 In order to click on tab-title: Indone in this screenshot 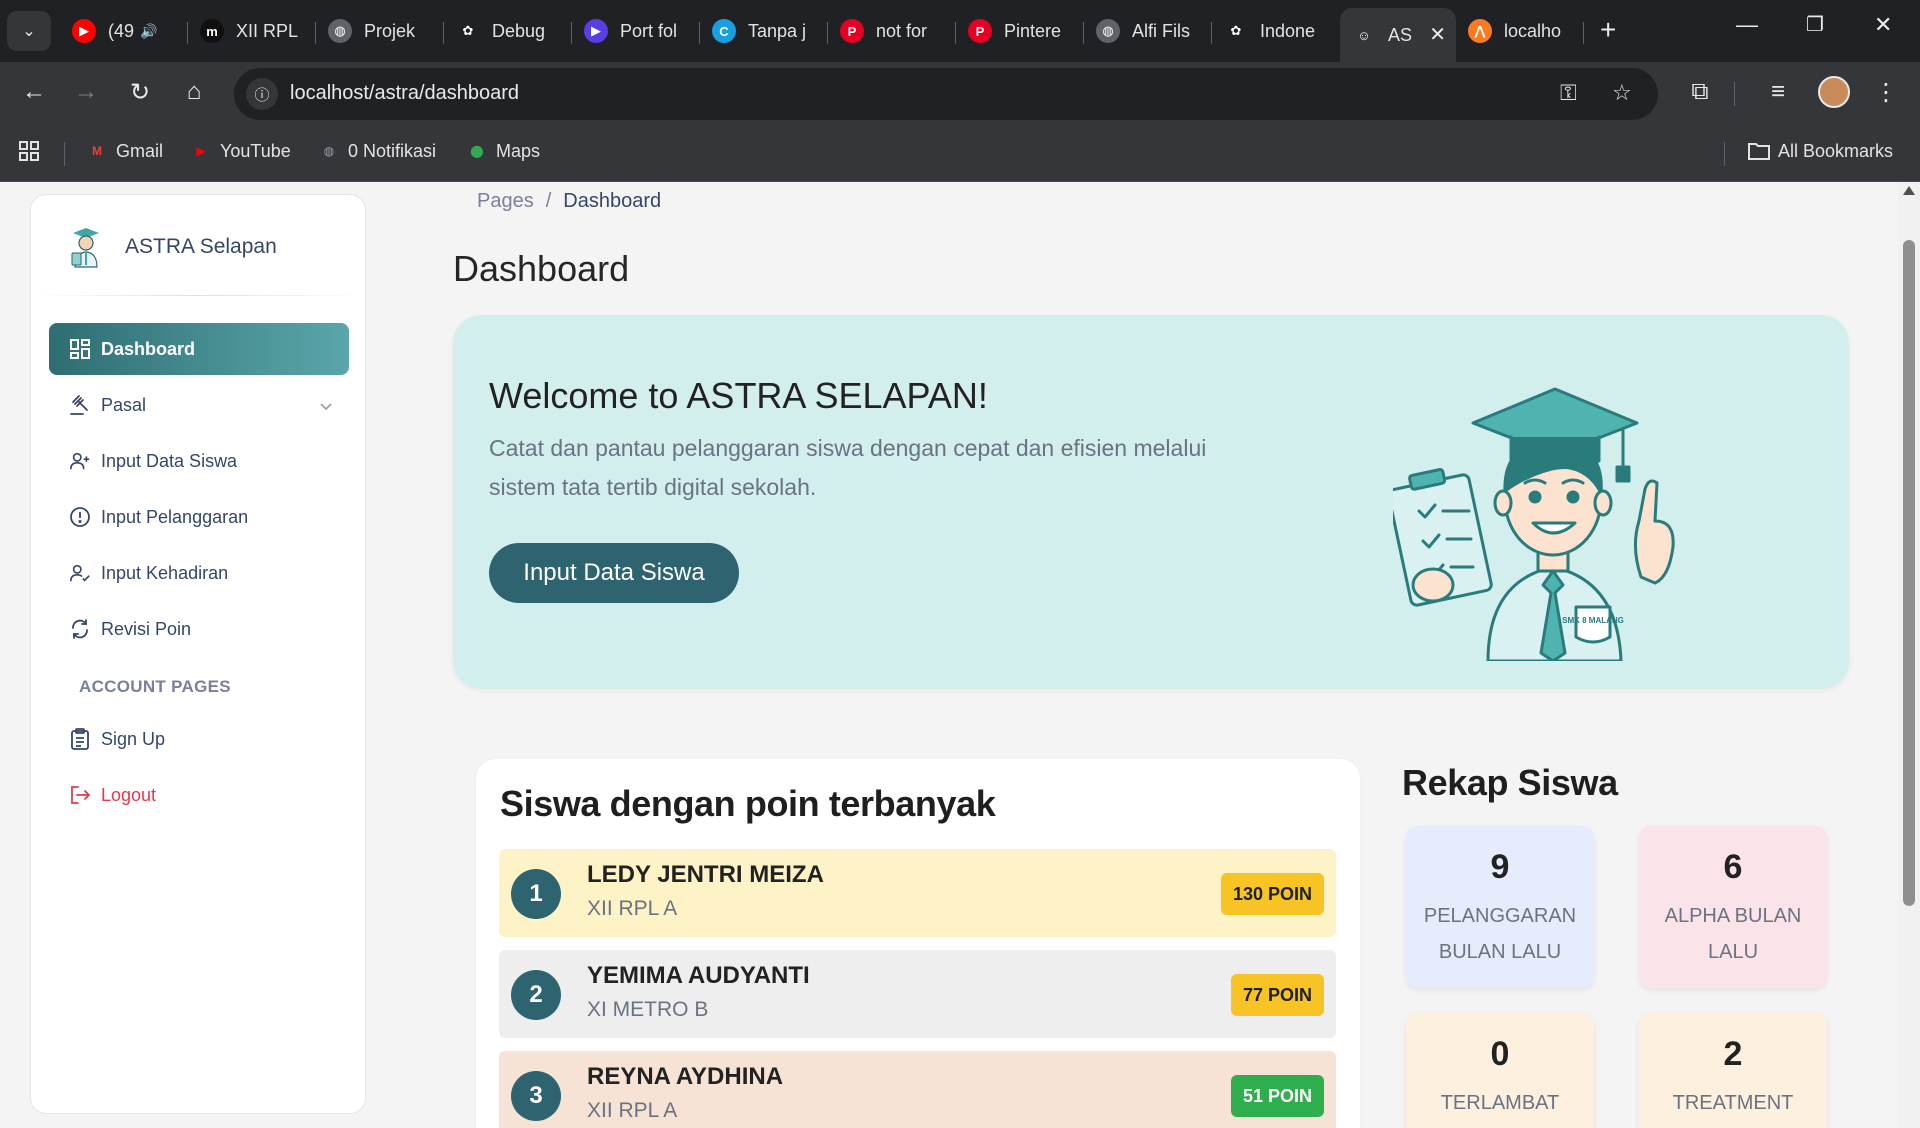, I will do `click(1288, 30)`.